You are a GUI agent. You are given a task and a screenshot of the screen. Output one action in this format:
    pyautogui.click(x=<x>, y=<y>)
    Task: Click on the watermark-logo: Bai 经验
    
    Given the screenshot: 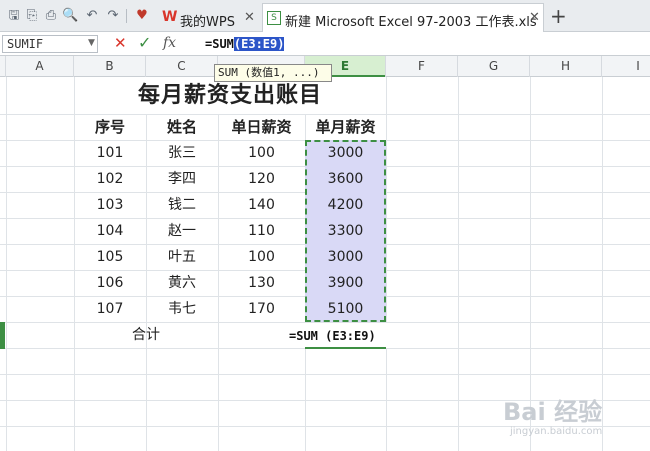 What is the action you would take?
    pyautogui.click(x=553, y=412)
    